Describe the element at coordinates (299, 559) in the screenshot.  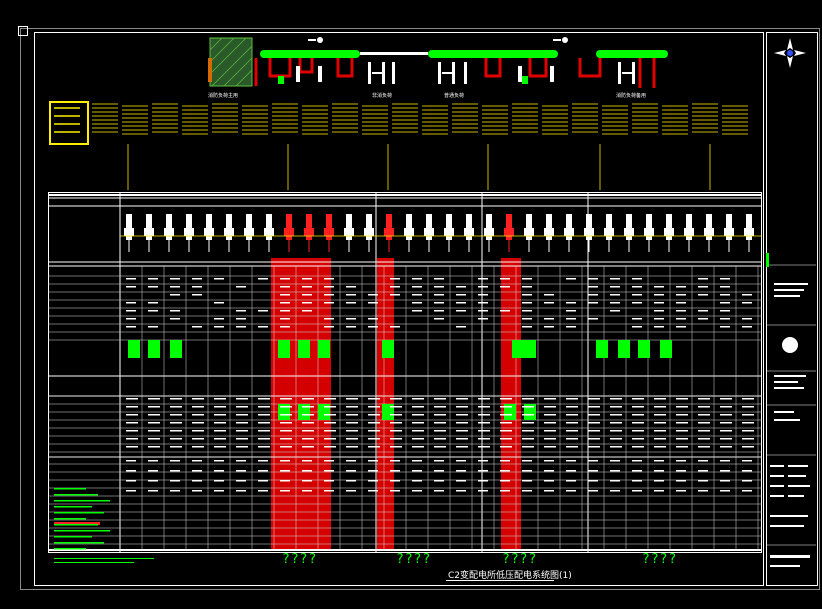
I see `group-mark-1: ????` at that location.